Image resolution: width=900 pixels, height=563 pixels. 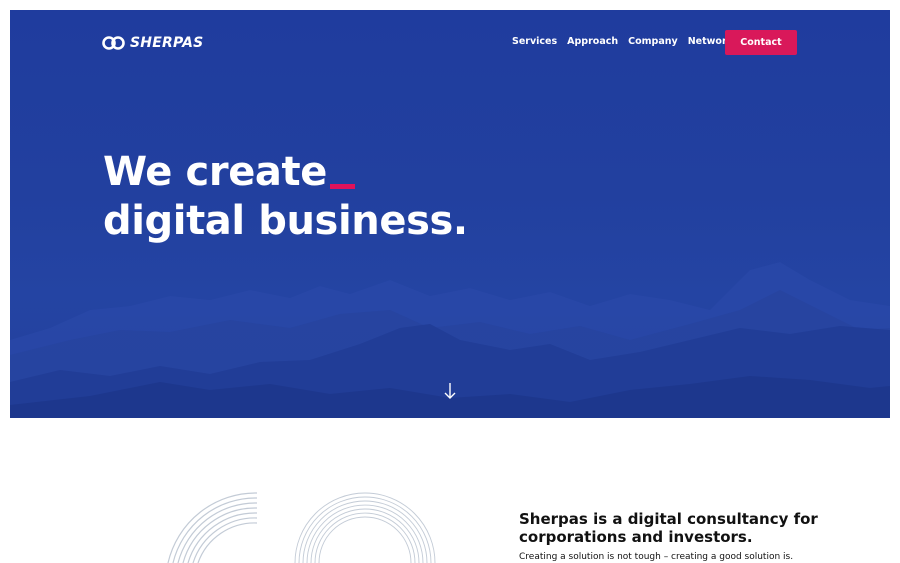 I want to click on nav-link-approach: Approach, so click(x=592, y=42).